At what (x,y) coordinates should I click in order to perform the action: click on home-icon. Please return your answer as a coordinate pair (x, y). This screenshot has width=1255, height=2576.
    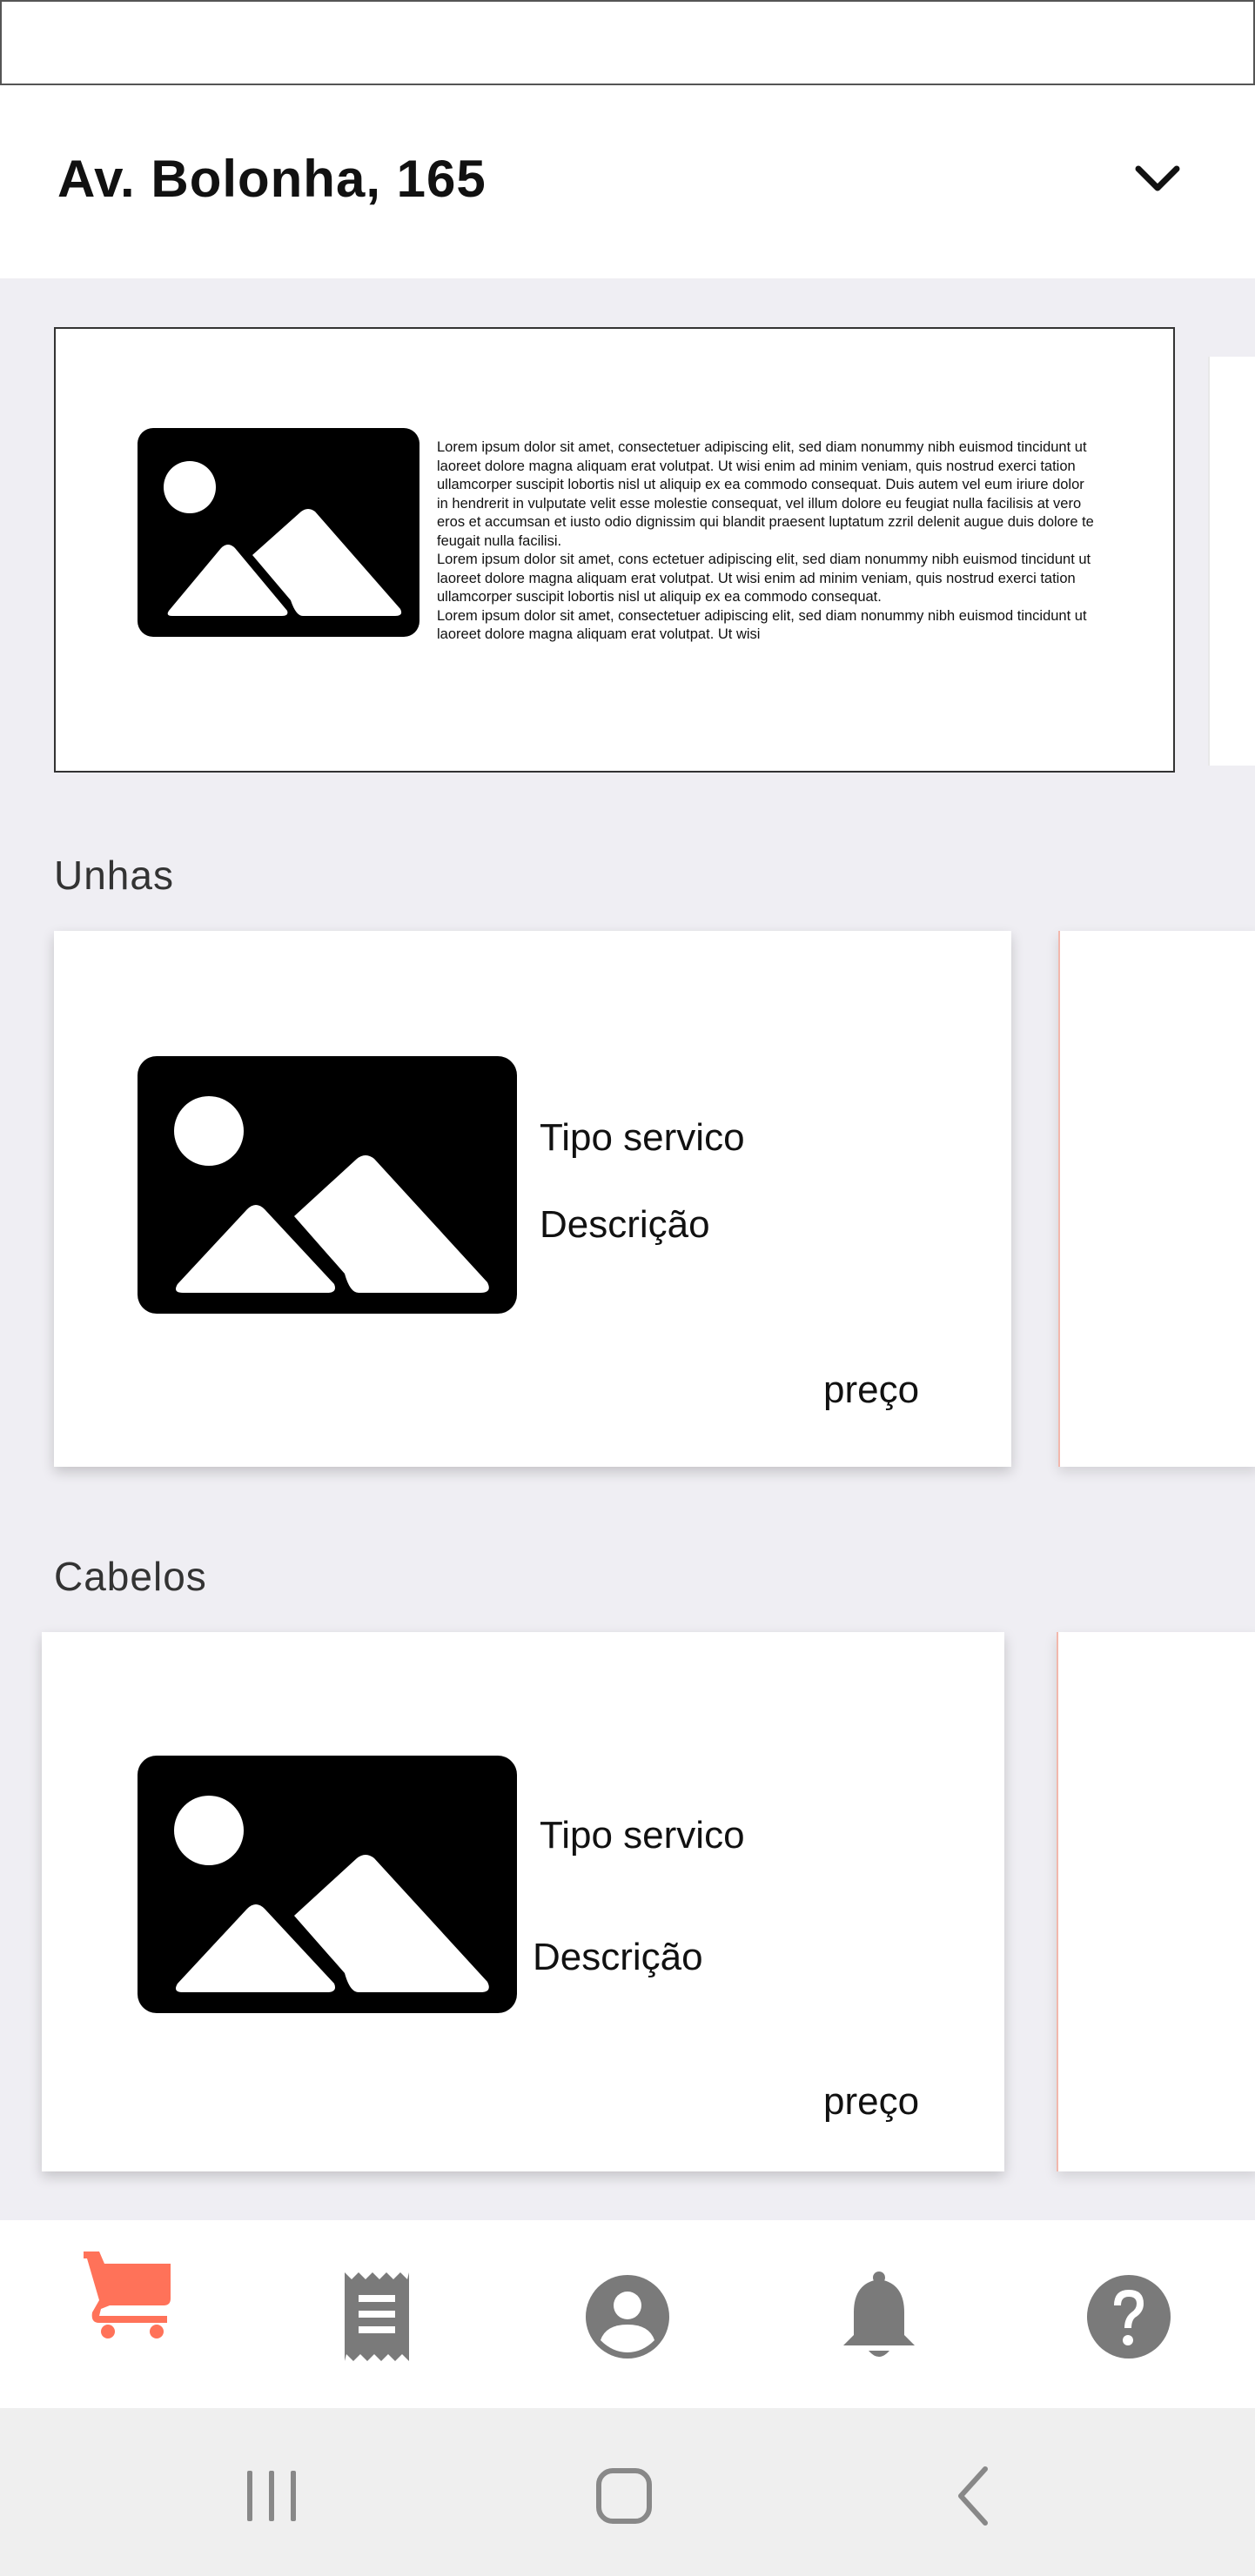
    Looking at the image, I should click on (625, 2496).